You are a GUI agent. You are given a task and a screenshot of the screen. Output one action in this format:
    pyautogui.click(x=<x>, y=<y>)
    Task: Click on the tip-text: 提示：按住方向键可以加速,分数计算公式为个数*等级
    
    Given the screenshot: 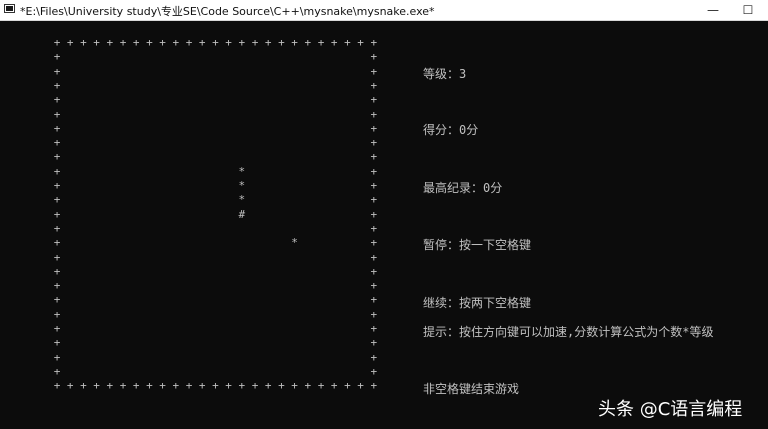 What is the action you would take?
    pyautogui.click(x=568, y=332)
    